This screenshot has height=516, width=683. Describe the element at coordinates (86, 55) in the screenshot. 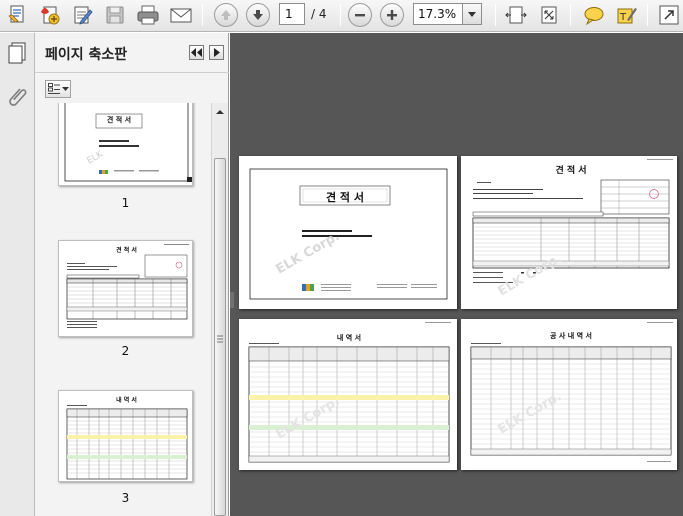

I see `panel-title: 페이지 축소판` at that location.